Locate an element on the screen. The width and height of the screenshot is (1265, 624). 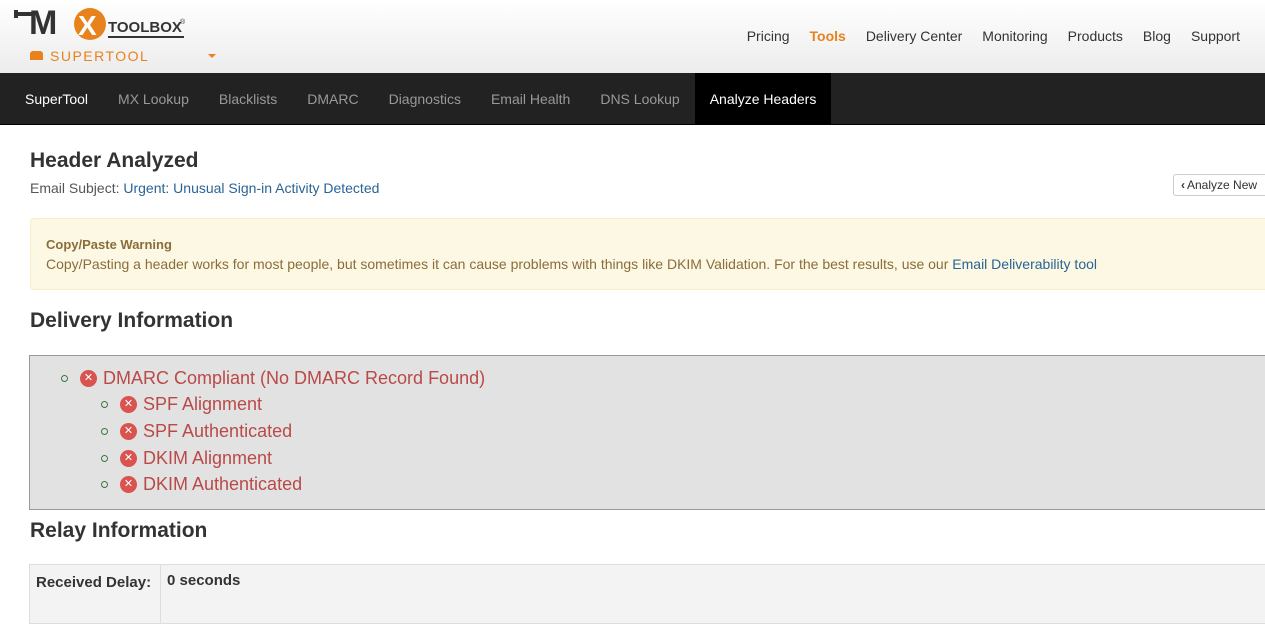
nav-monitoring: Monitoring is located at coordinates (1014, 36).